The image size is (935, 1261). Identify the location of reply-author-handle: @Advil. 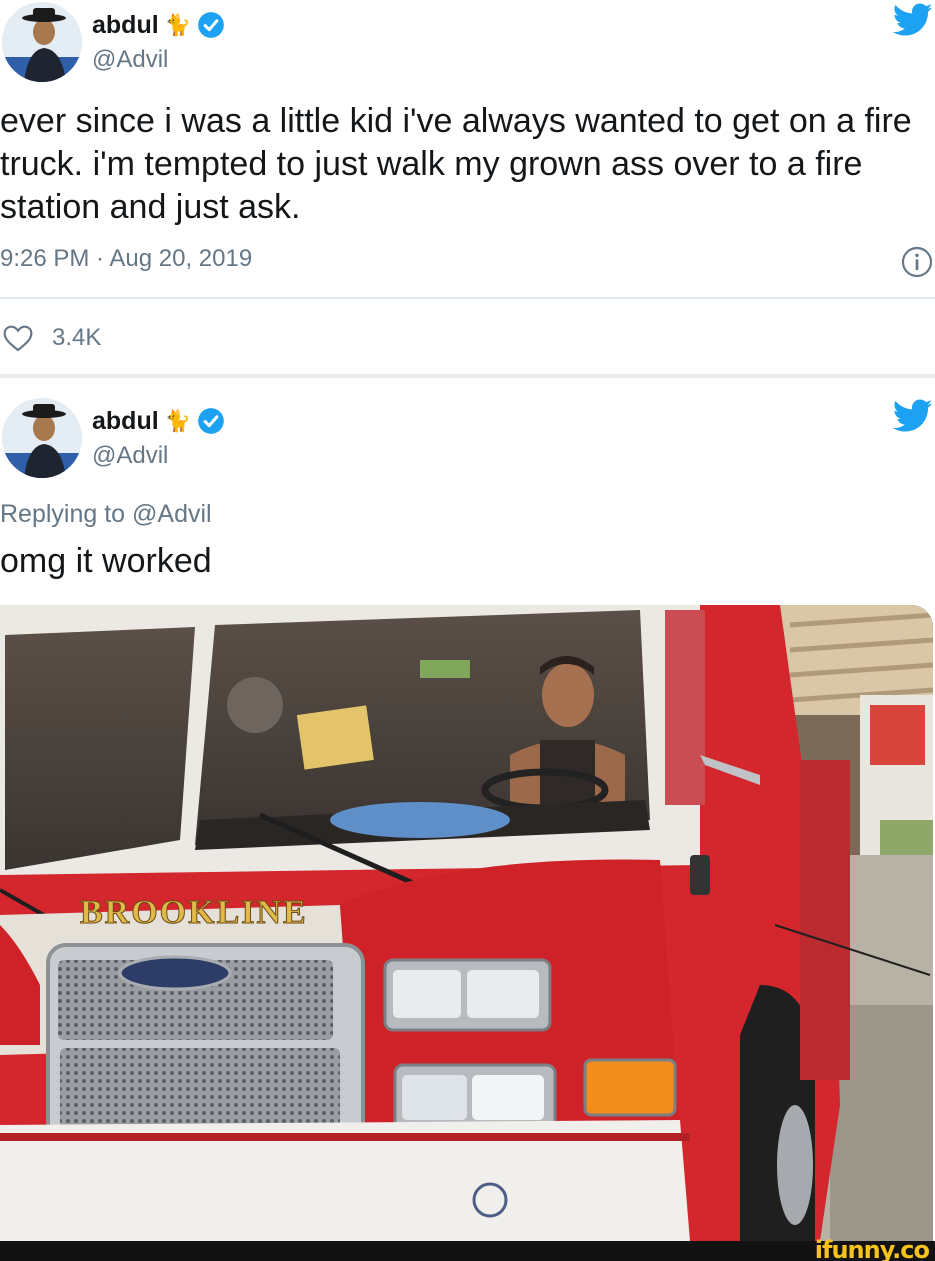
(130, 456).